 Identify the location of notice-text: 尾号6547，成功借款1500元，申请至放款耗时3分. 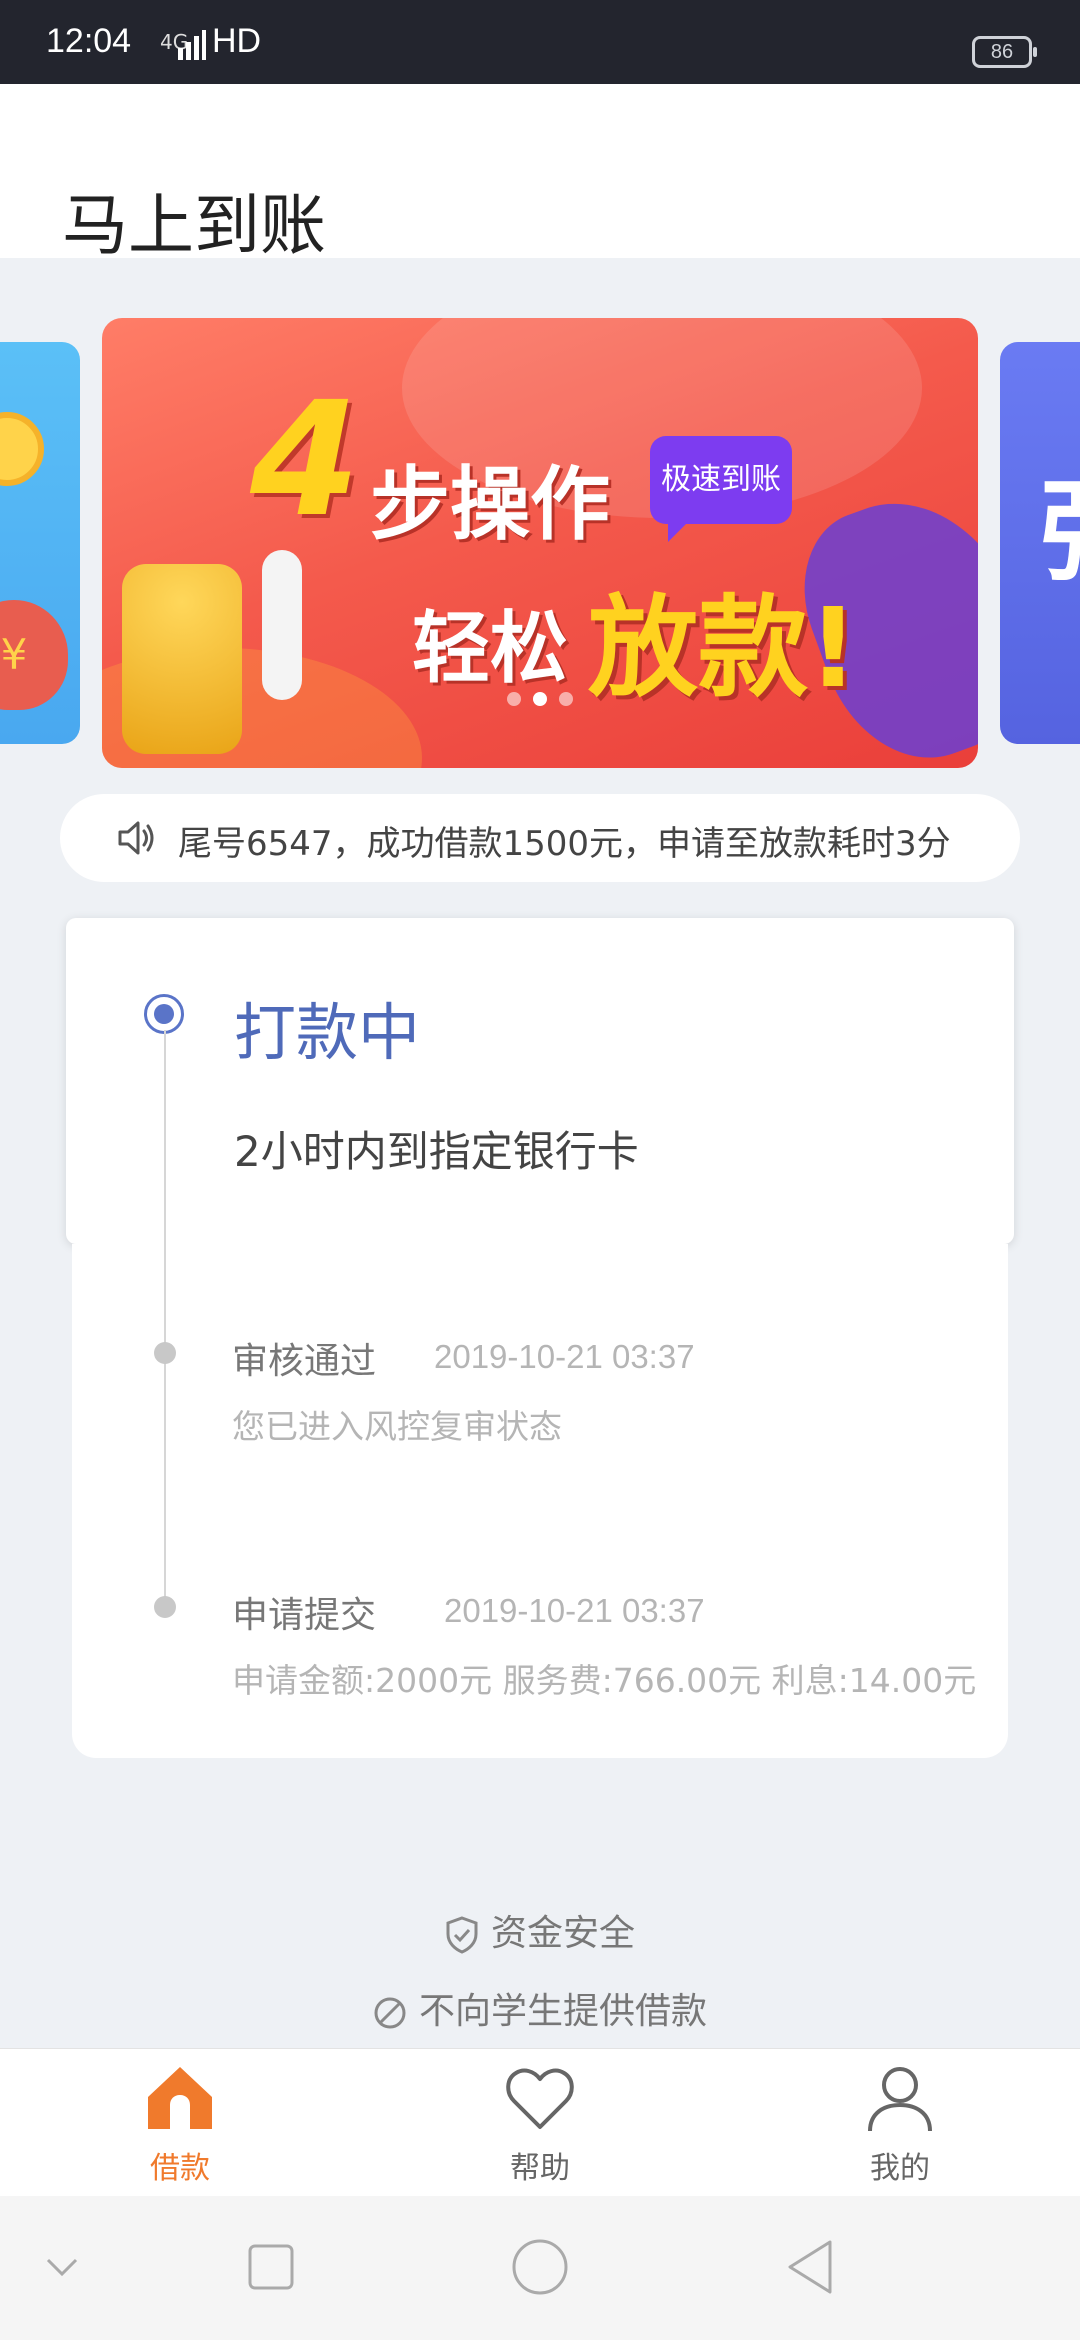
(564, 844).